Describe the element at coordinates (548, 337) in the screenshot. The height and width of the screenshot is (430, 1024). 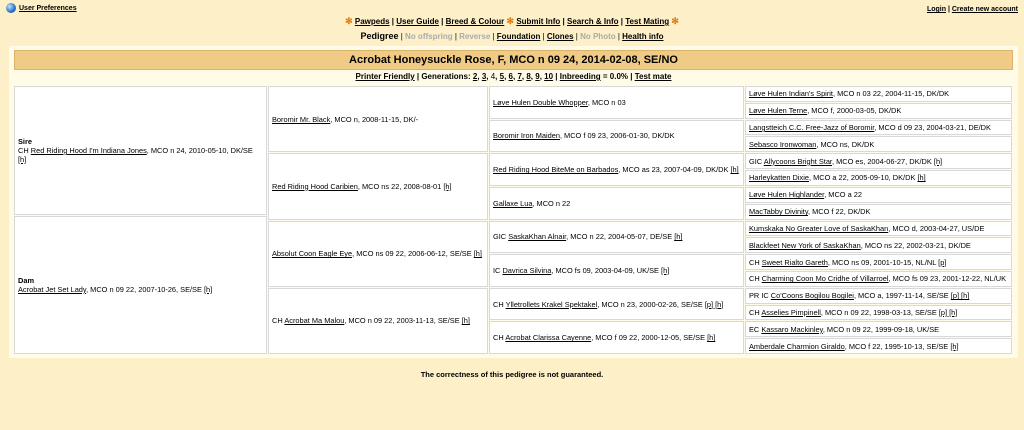
I see `cat-link: Acrobat Clarissa Cayenne` at that location.